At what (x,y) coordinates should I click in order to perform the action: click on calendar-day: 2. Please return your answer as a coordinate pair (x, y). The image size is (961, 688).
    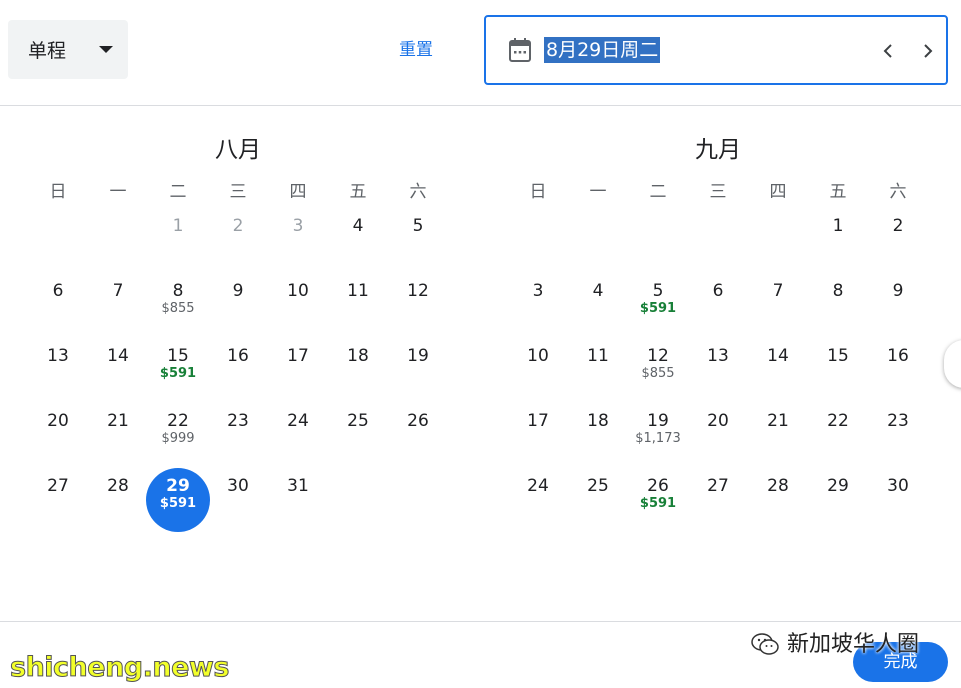
    Looking at the image, I should click on (898, 240).